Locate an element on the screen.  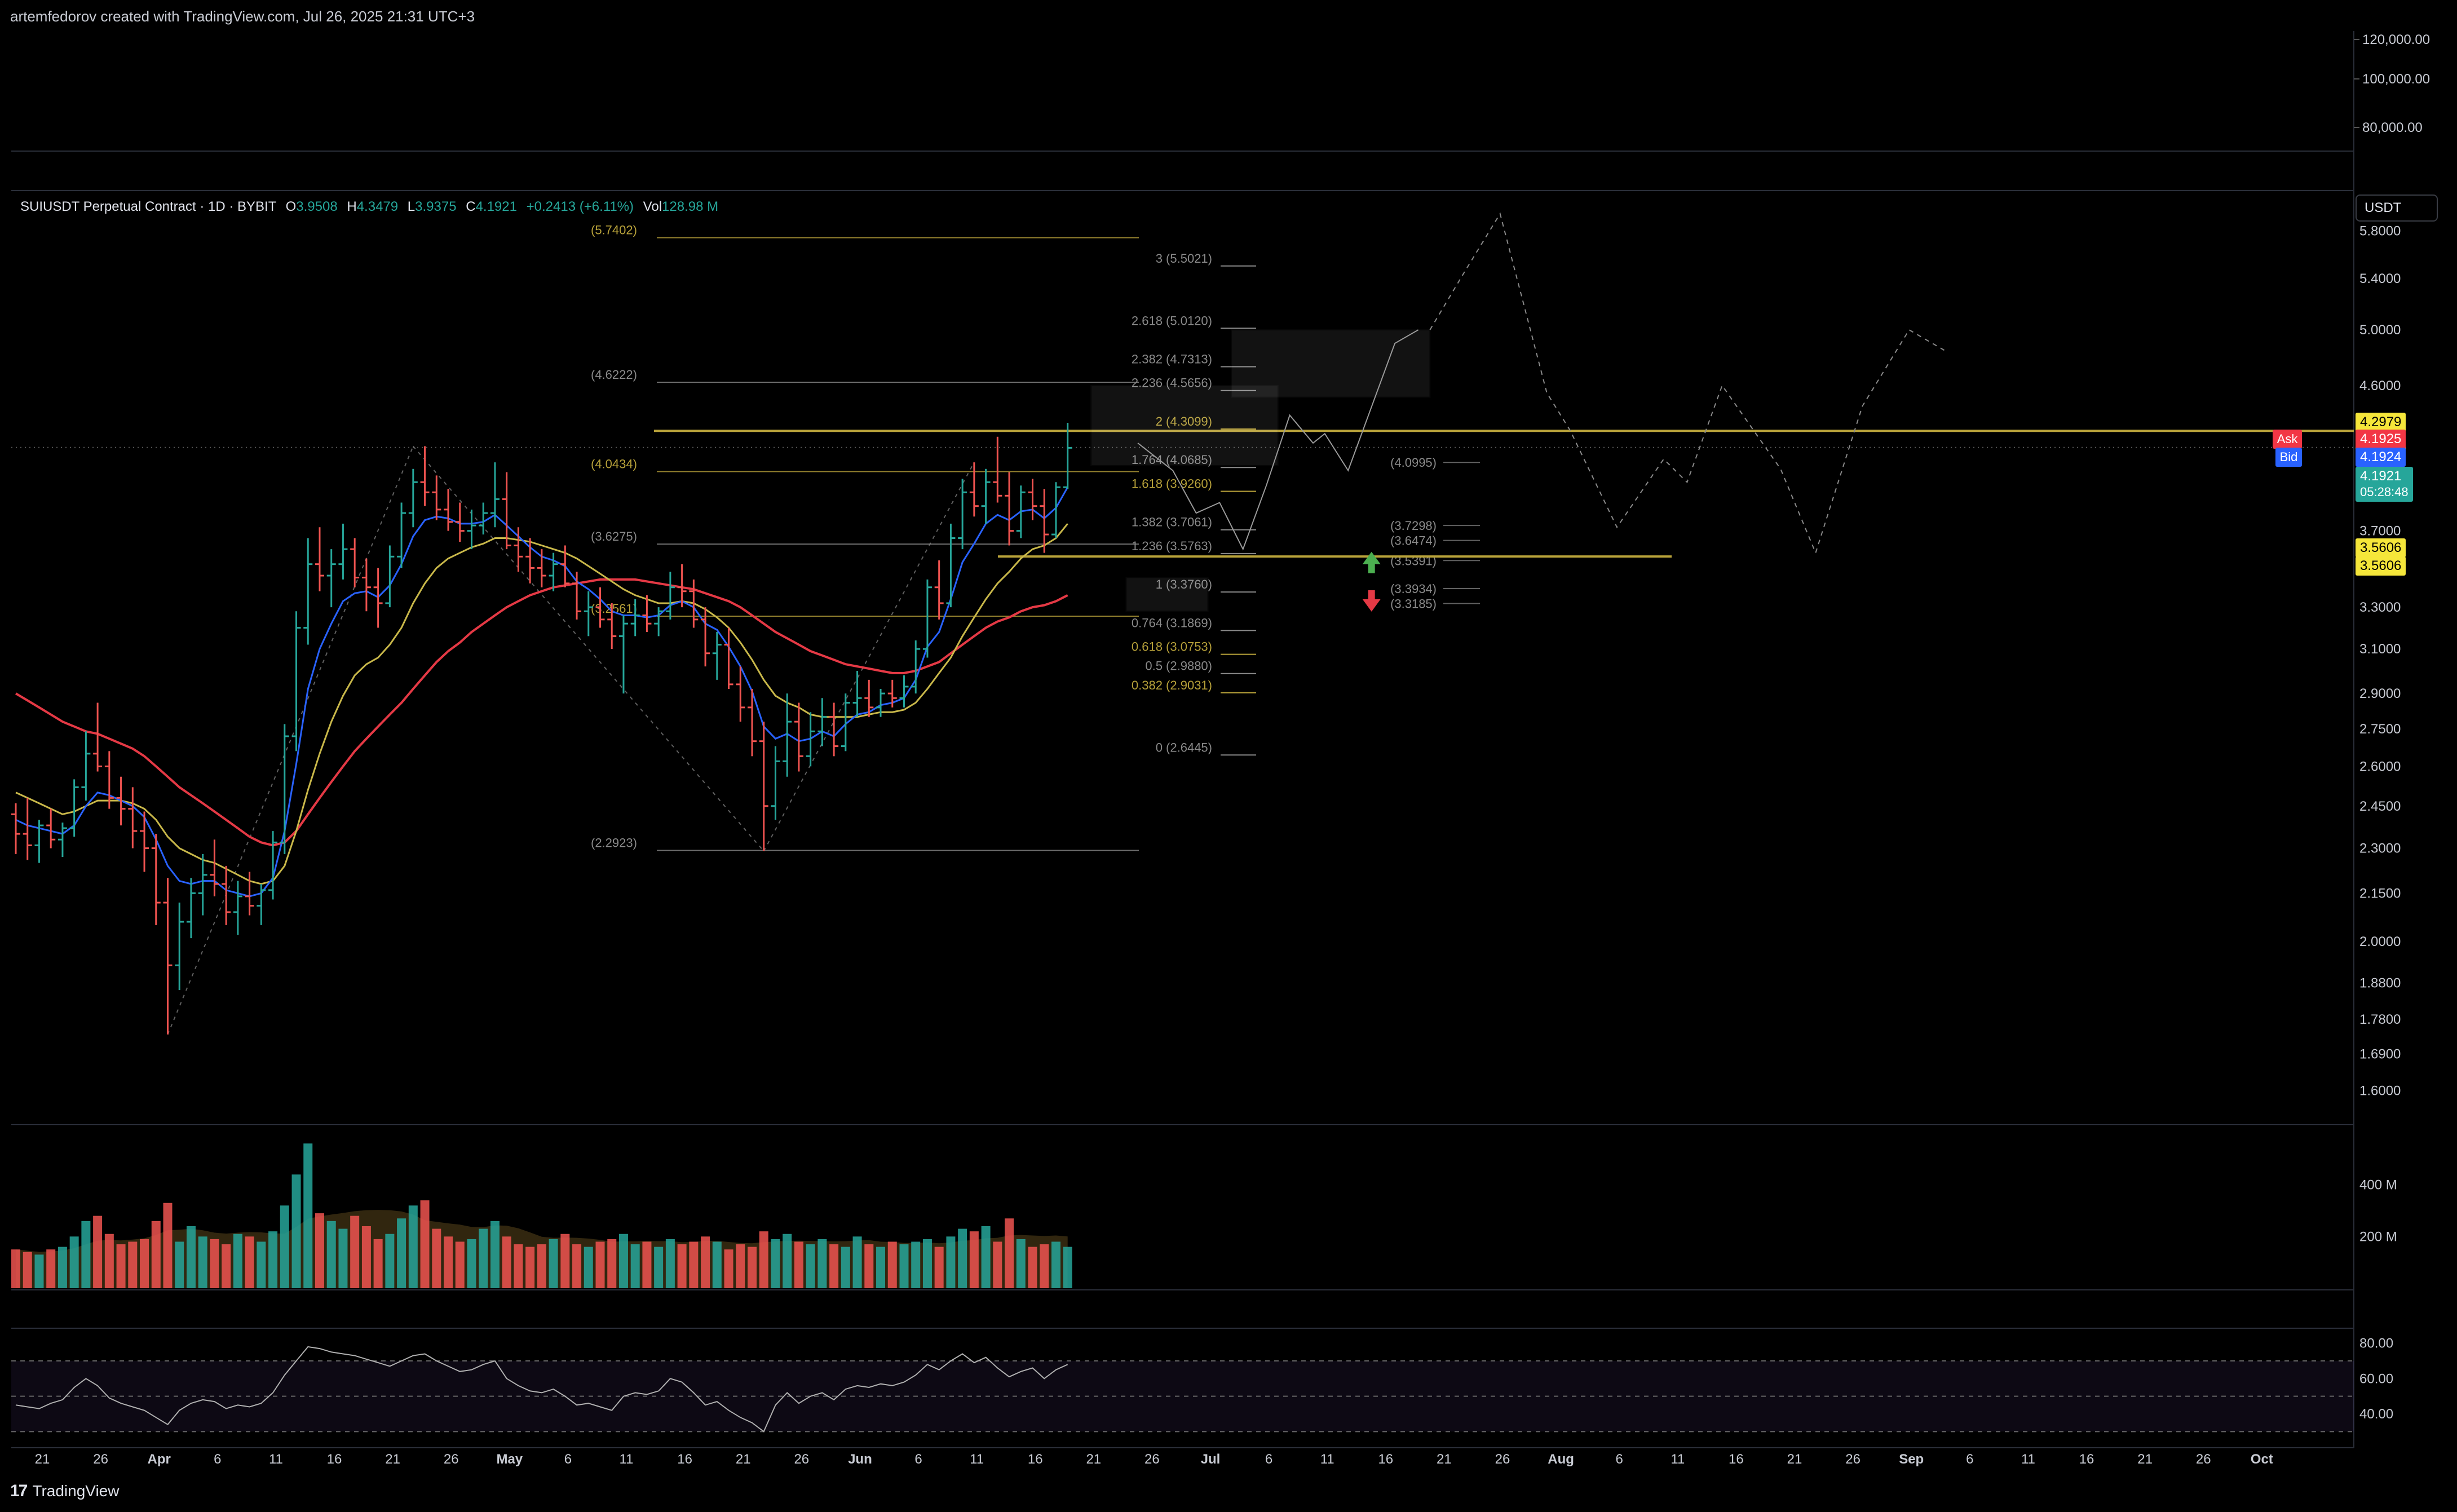
price-axis-label: 5.0000 is located at coordinates (2380, 330).